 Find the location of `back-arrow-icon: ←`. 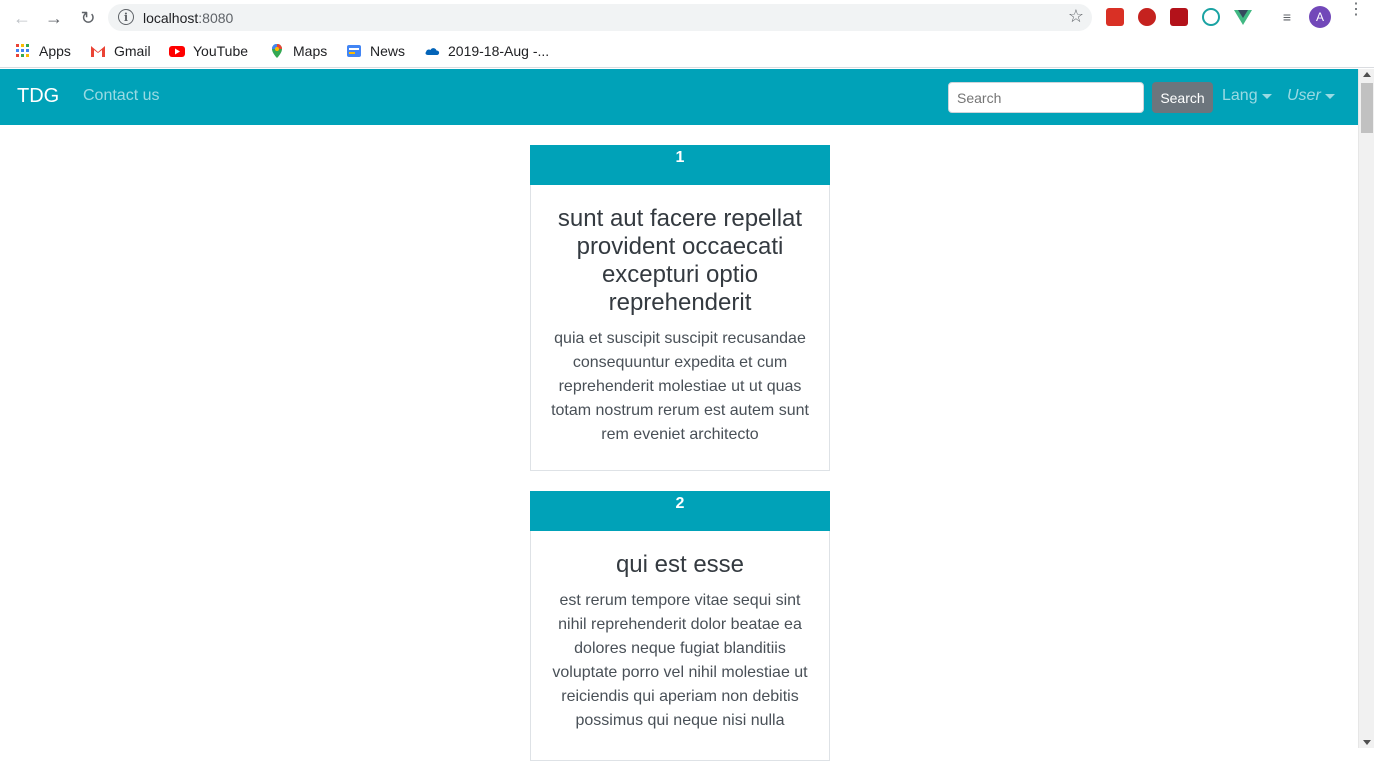

back-arrow-icon: ← is located at coordinates (22, 18).